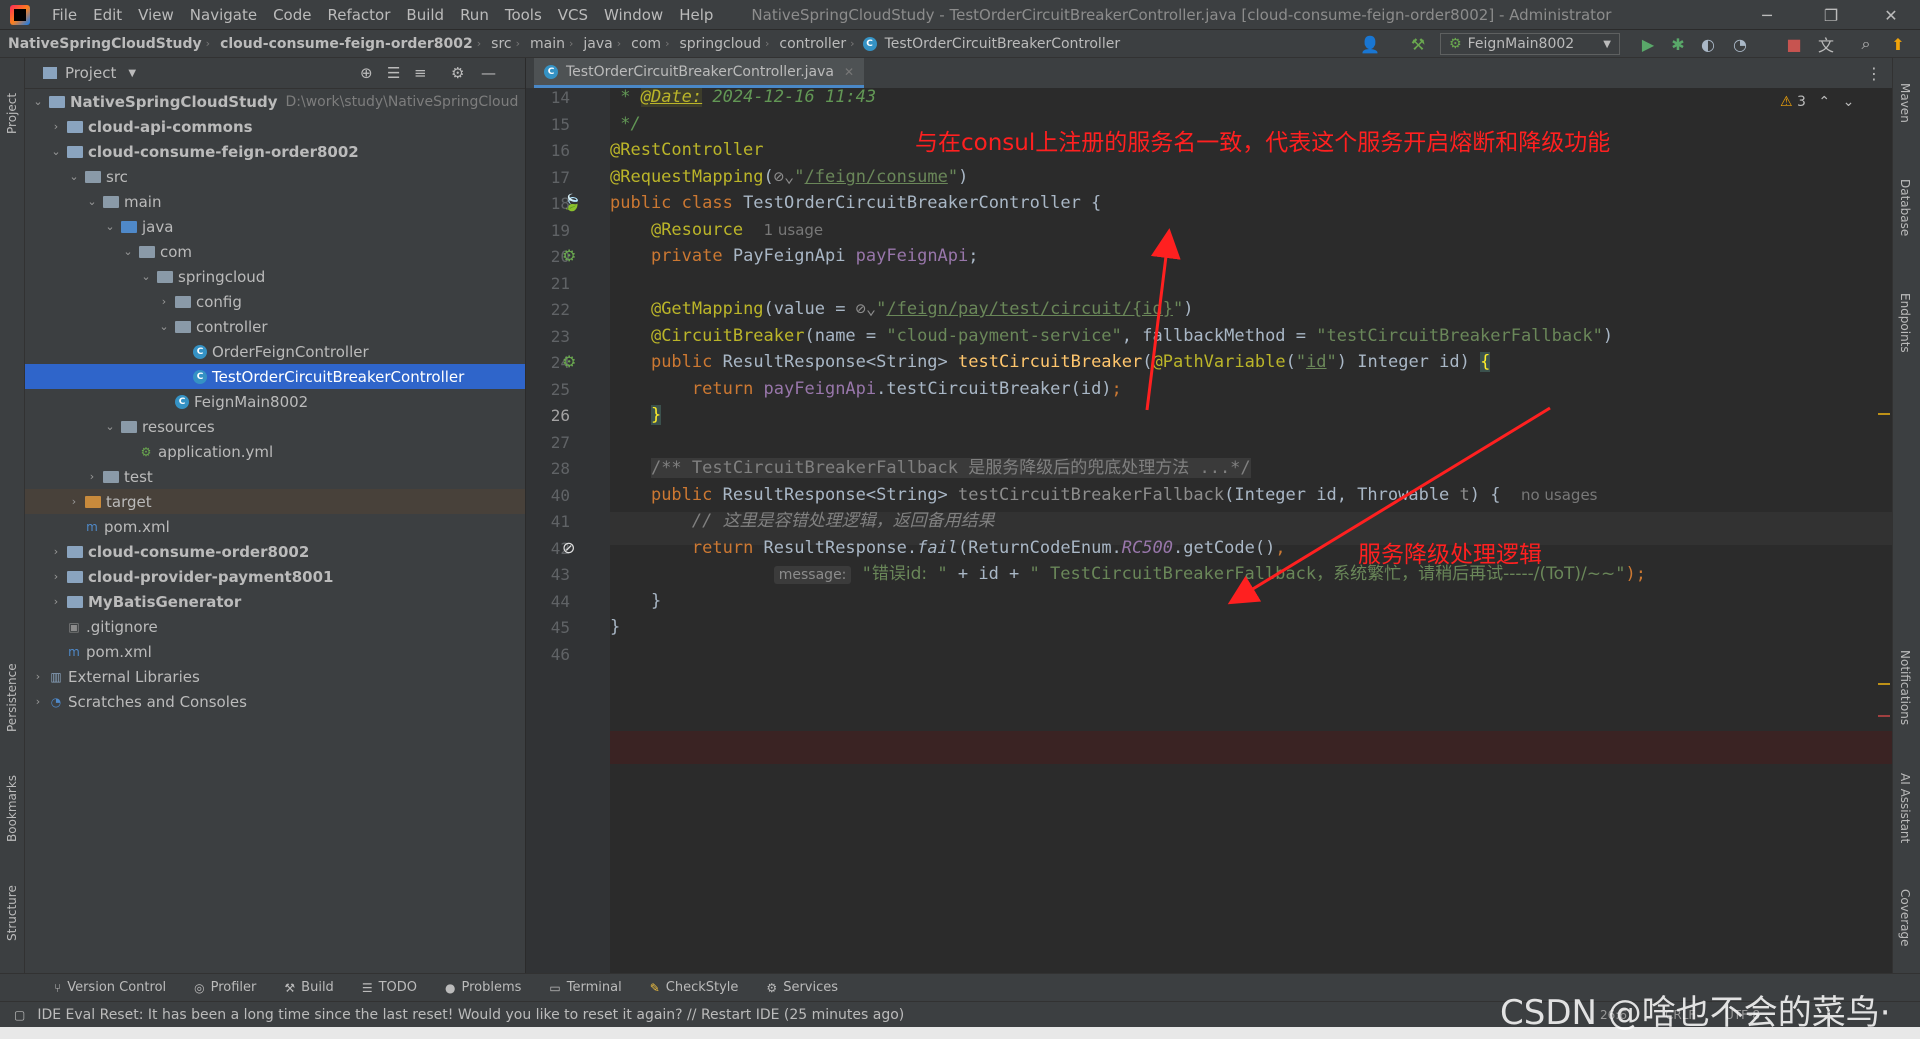 Image resolution: width=1920 pixels, height=1039 pixels. What do you see at coordinates (572, 202) in the screenshot?
I see `spring-bean-icon: 🍃` at bounding box center [572, 202].